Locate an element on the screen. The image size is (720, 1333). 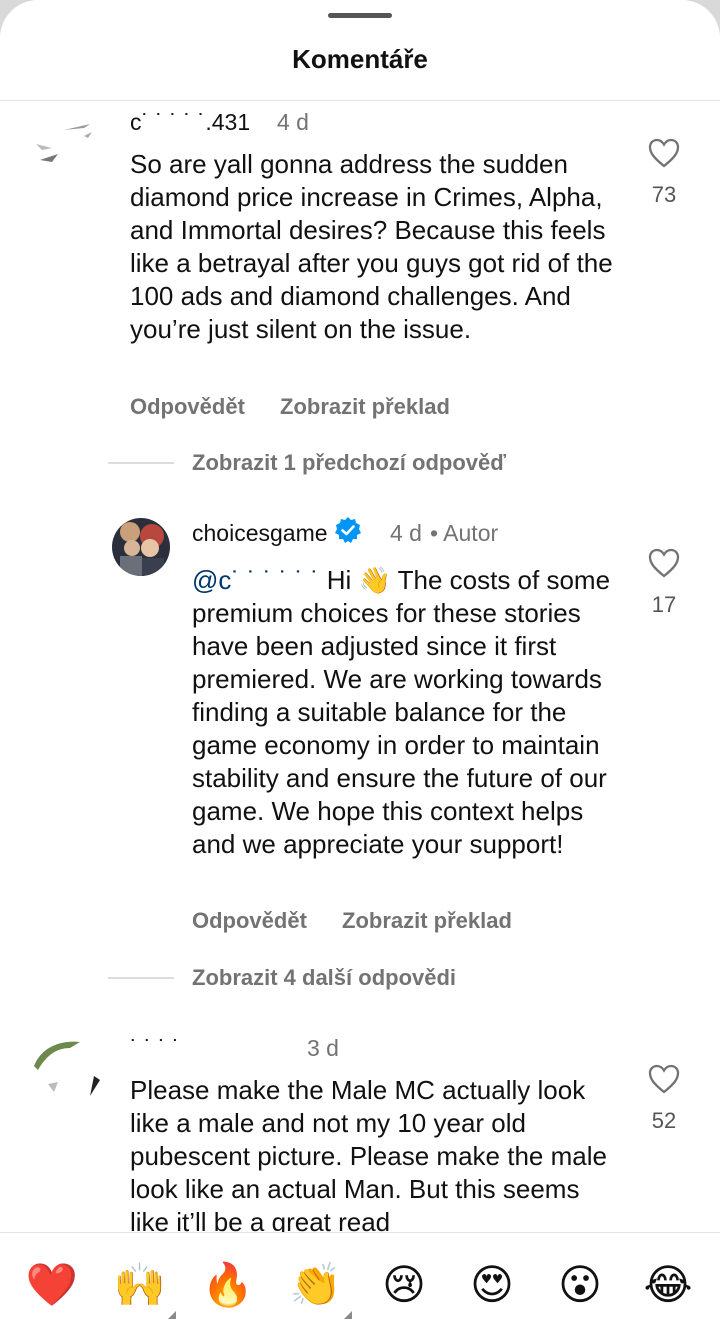
header-divider is located at coordinates (360, 100).